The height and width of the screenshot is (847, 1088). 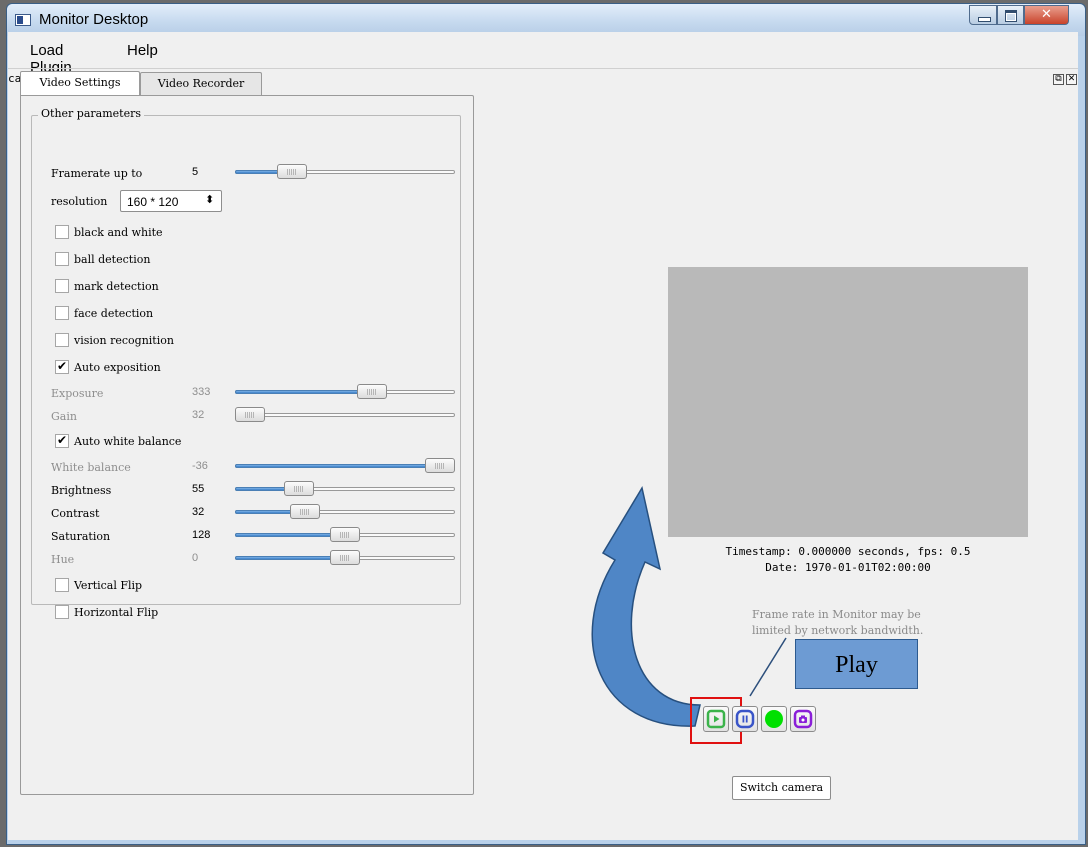 I want to click on record-button, so click(x=774, y=719).